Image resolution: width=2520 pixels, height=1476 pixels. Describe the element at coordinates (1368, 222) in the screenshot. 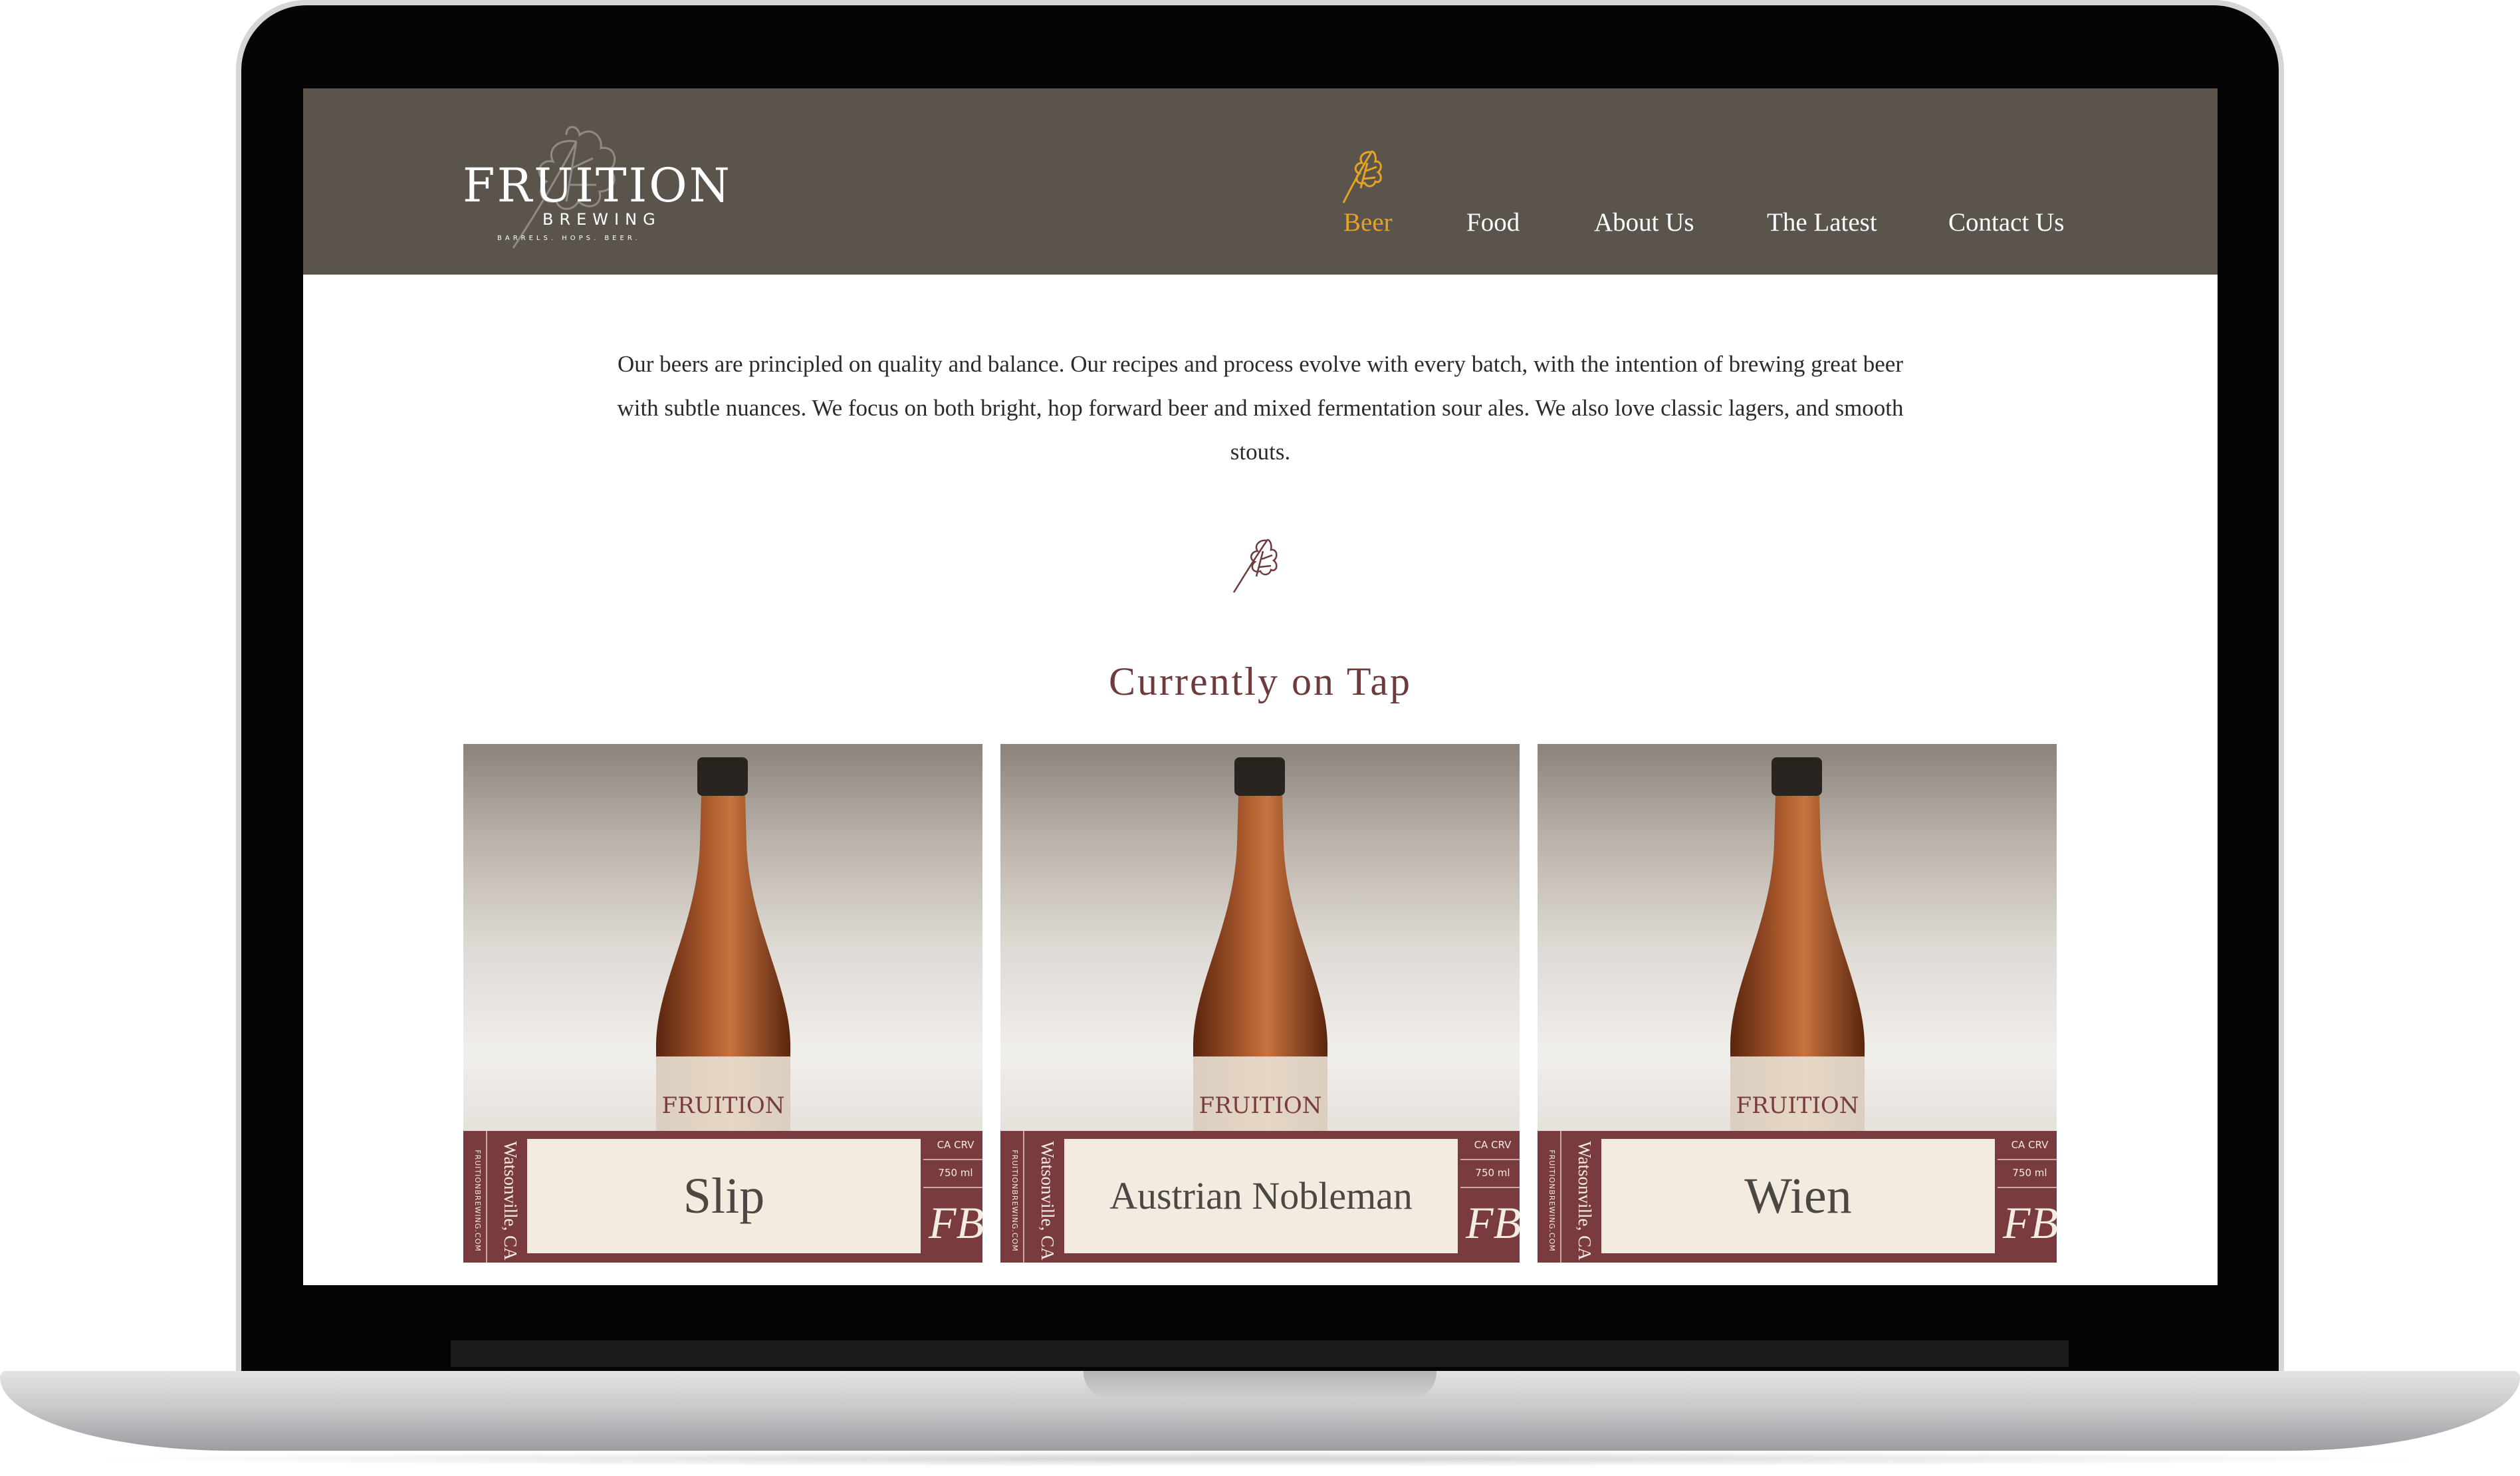

I see `nav-beer: Beer` at that location.